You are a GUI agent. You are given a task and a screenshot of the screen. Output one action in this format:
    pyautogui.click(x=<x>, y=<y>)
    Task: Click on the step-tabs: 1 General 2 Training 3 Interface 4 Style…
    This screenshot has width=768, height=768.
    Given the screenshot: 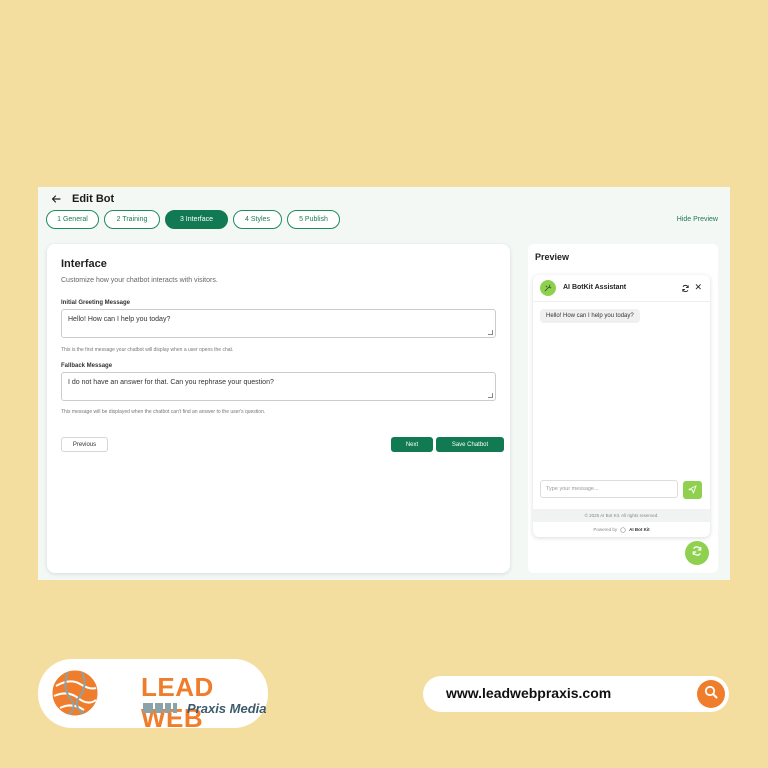 What is the action you would take?
    pyautogui.click(x=193, y=219)
    